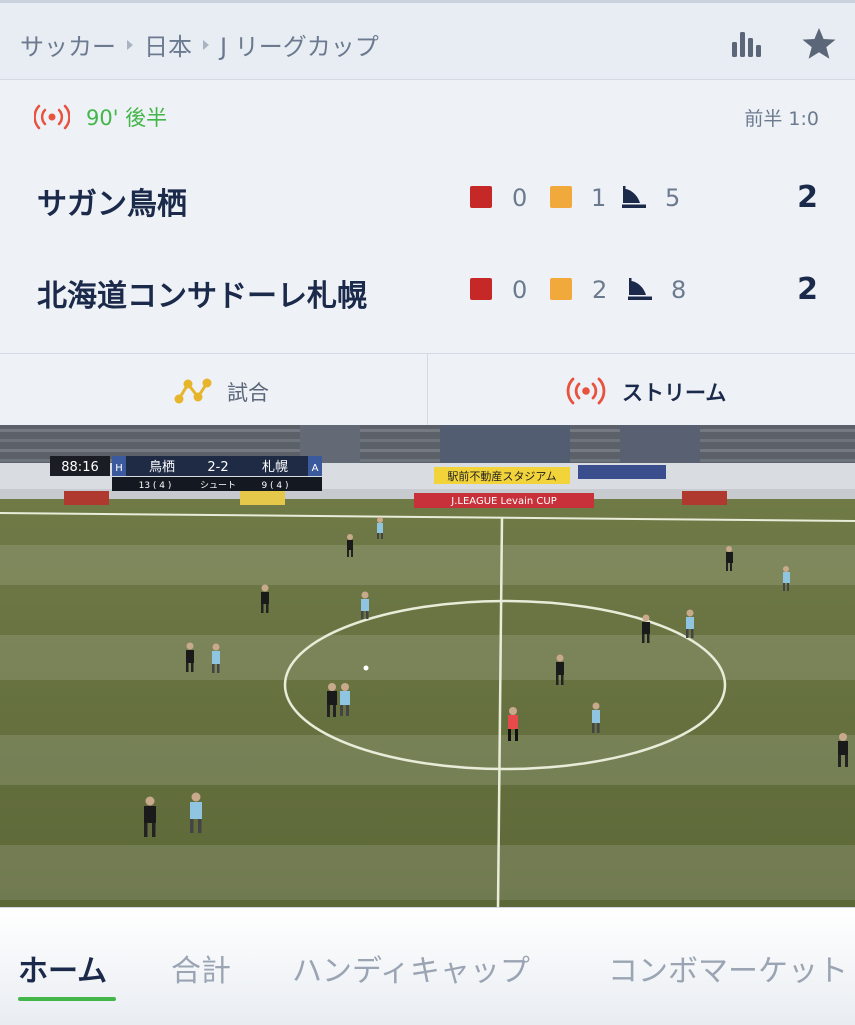  What do you see at coordinates (674, 393) in the screenshot?
I see `tab-stream-label: ストリーム` at bounding box center [674, 393].